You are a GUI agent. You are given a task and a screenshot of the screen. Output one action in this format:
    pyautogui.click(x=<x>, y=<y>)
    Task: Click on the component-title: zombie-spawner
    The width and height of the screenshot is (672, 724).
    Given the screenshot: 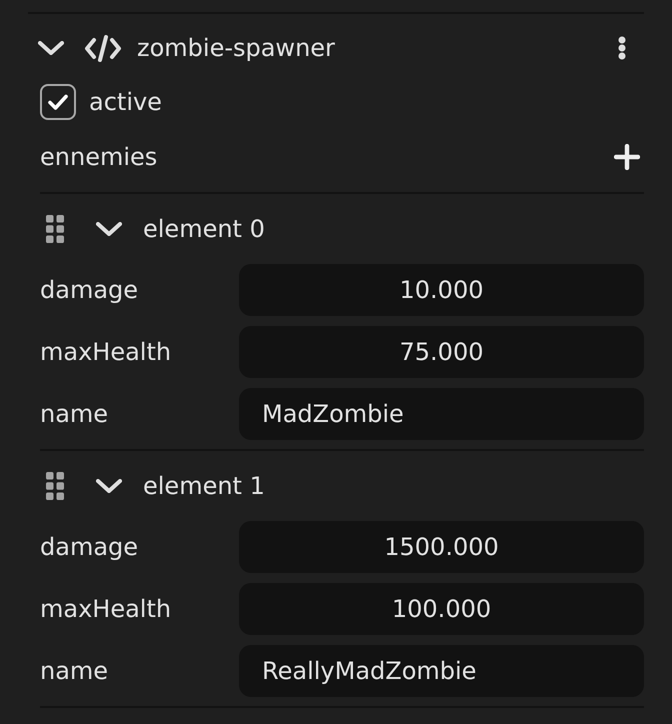 What is the action you would take?
    pyautogui.click(x=236, y=48)
    